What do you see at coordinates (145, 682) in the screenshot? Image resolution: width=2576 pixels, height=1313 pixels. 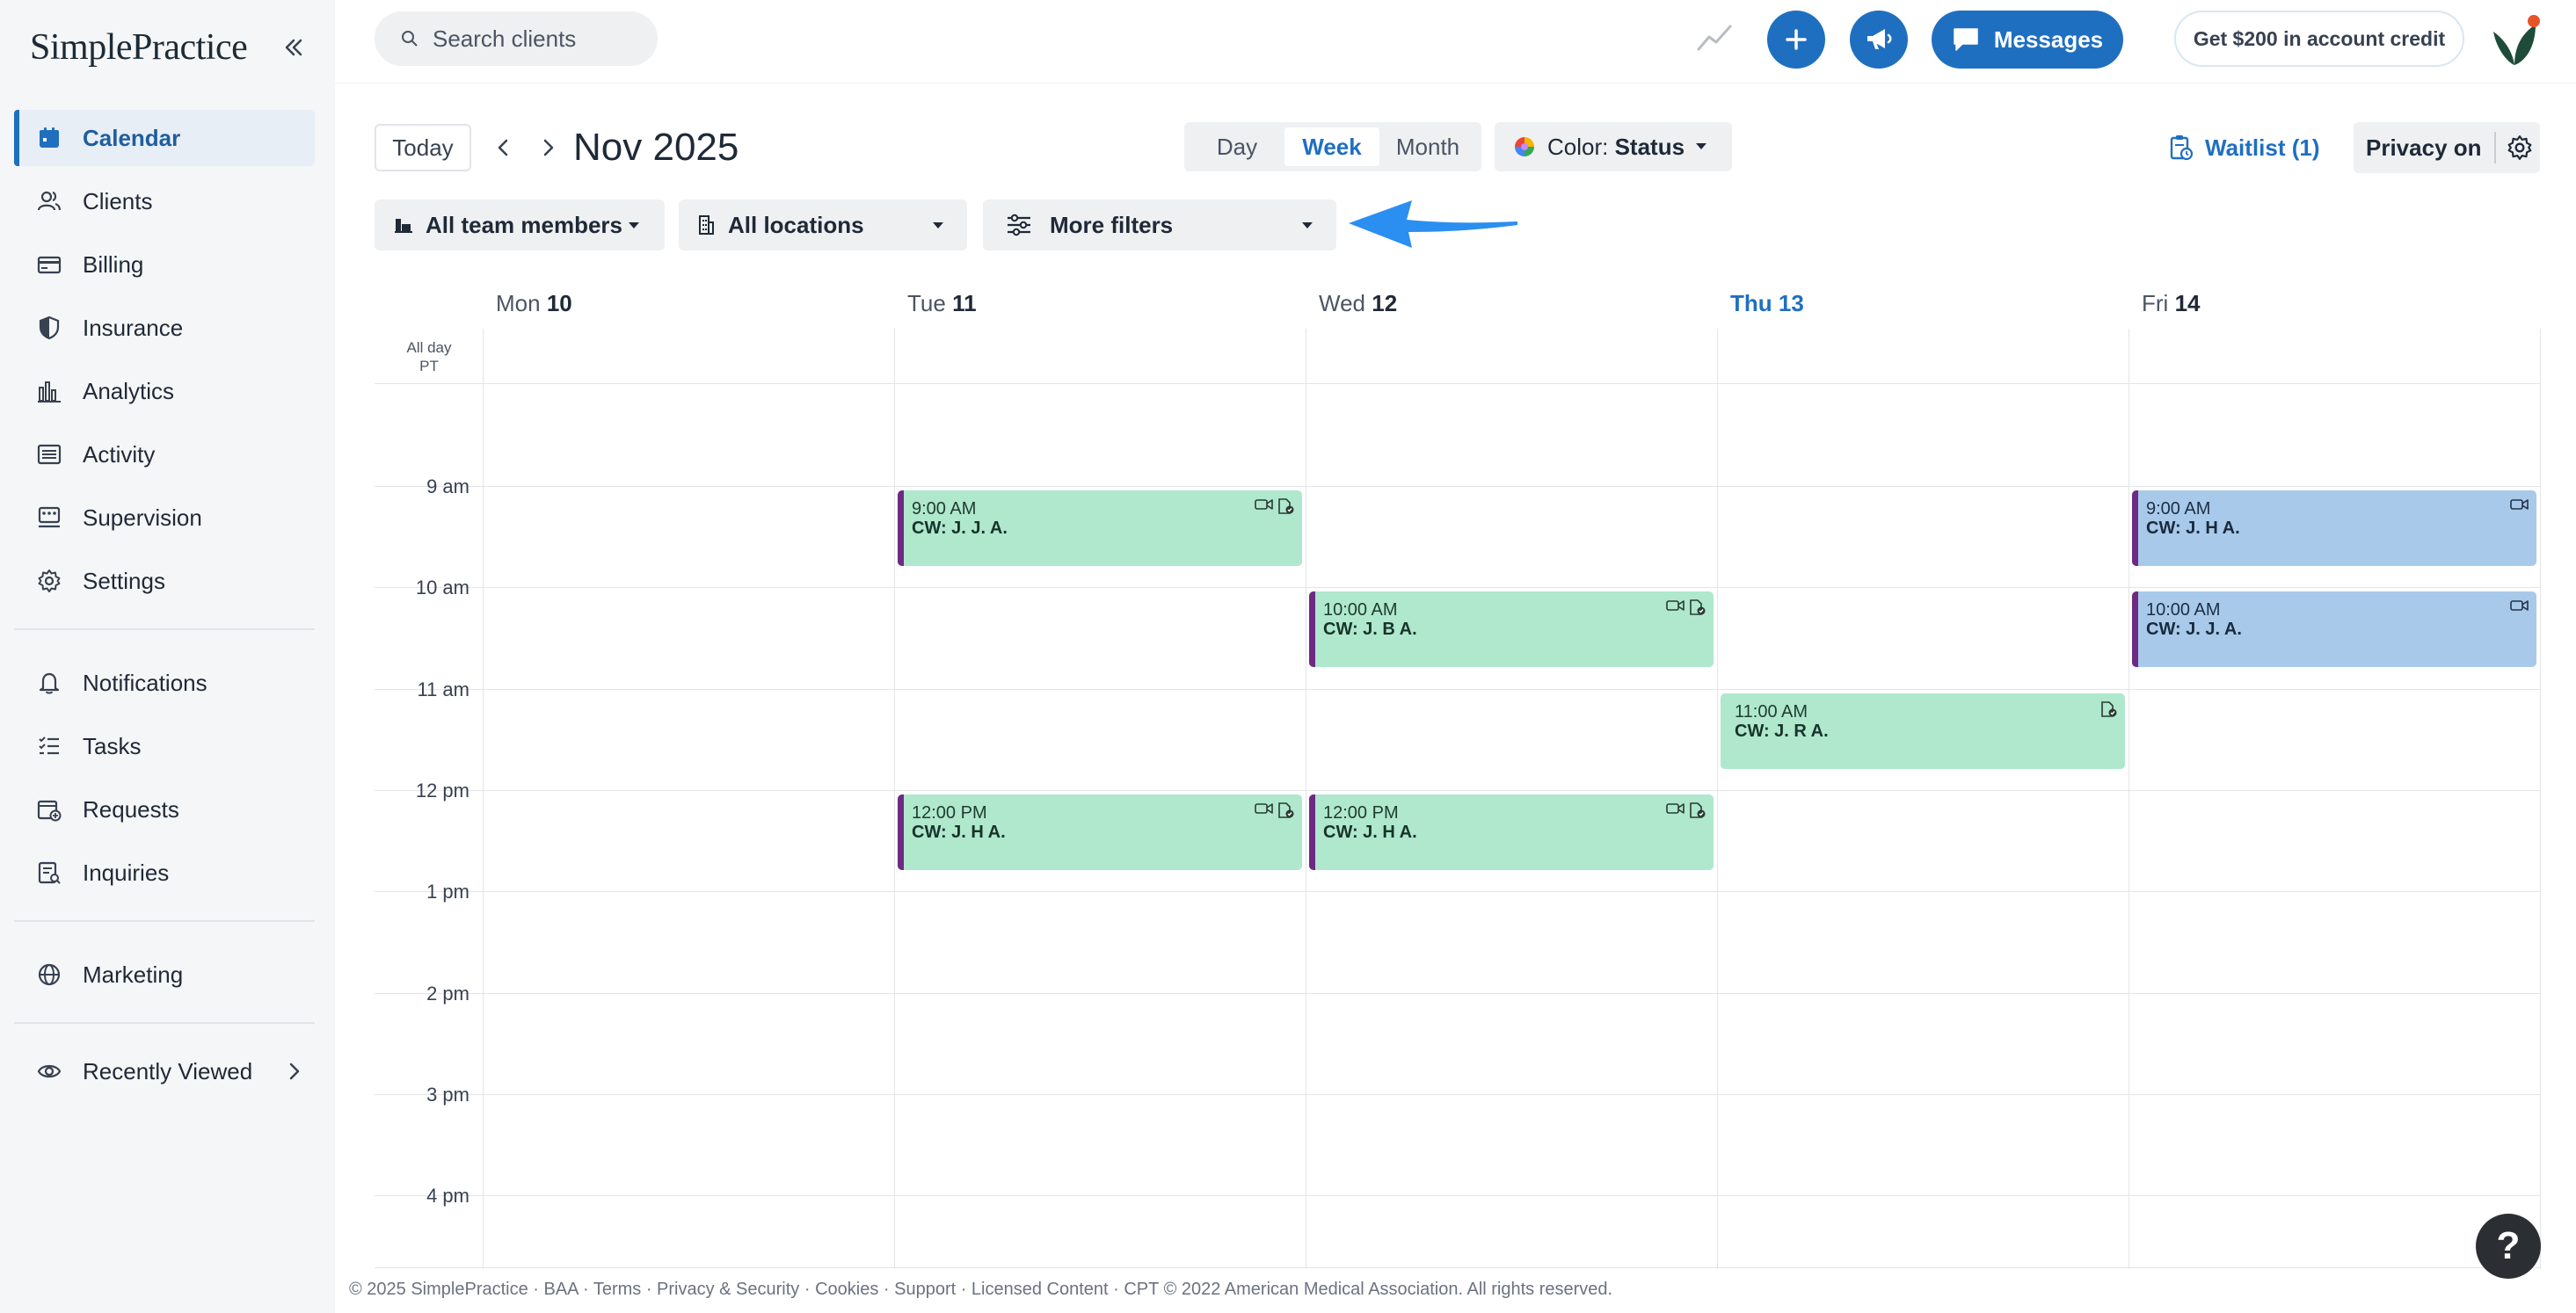 I see `sidebar-item-label: Notifications` at bounding box center [145, 682].